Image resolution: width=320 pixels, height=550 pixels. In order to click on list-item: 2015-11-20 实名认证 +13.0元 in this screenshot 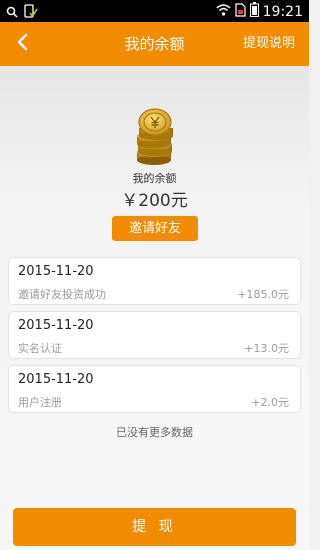, I will do `click(154, 335)`.